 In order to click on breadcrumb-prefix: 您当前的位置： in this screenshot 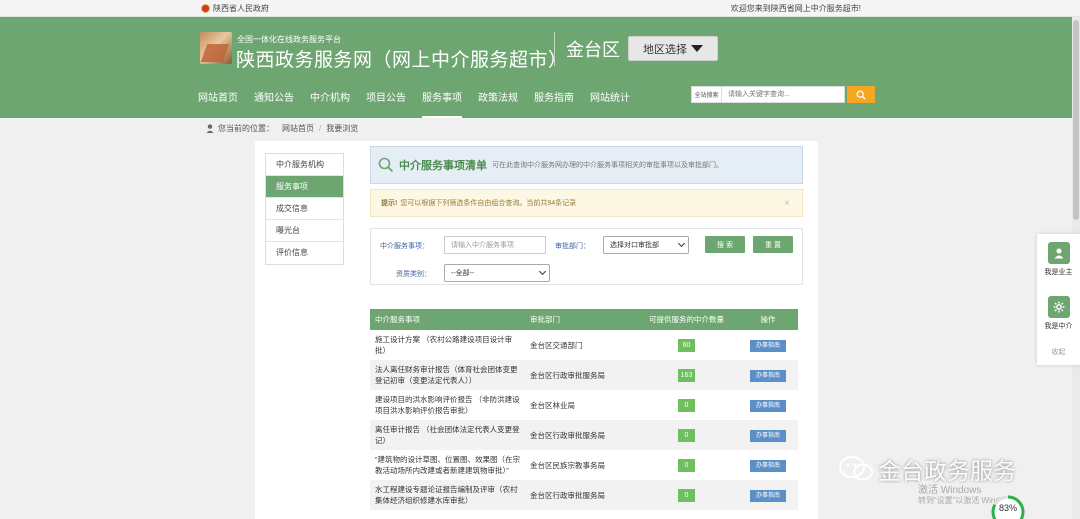, I will do `click(246, 128)`.